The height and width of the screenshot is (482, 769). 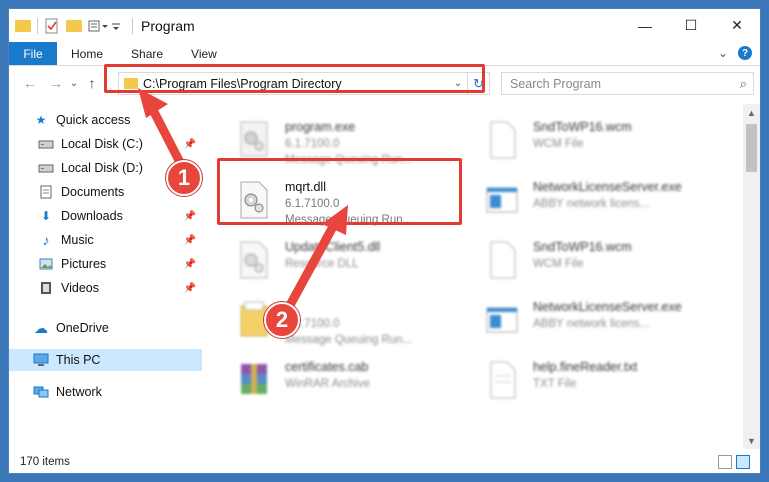 I want to click on file-item-sndtowp16-wcm-2: SndToWP16.wcm WCM File, so click(x=587, y=262).